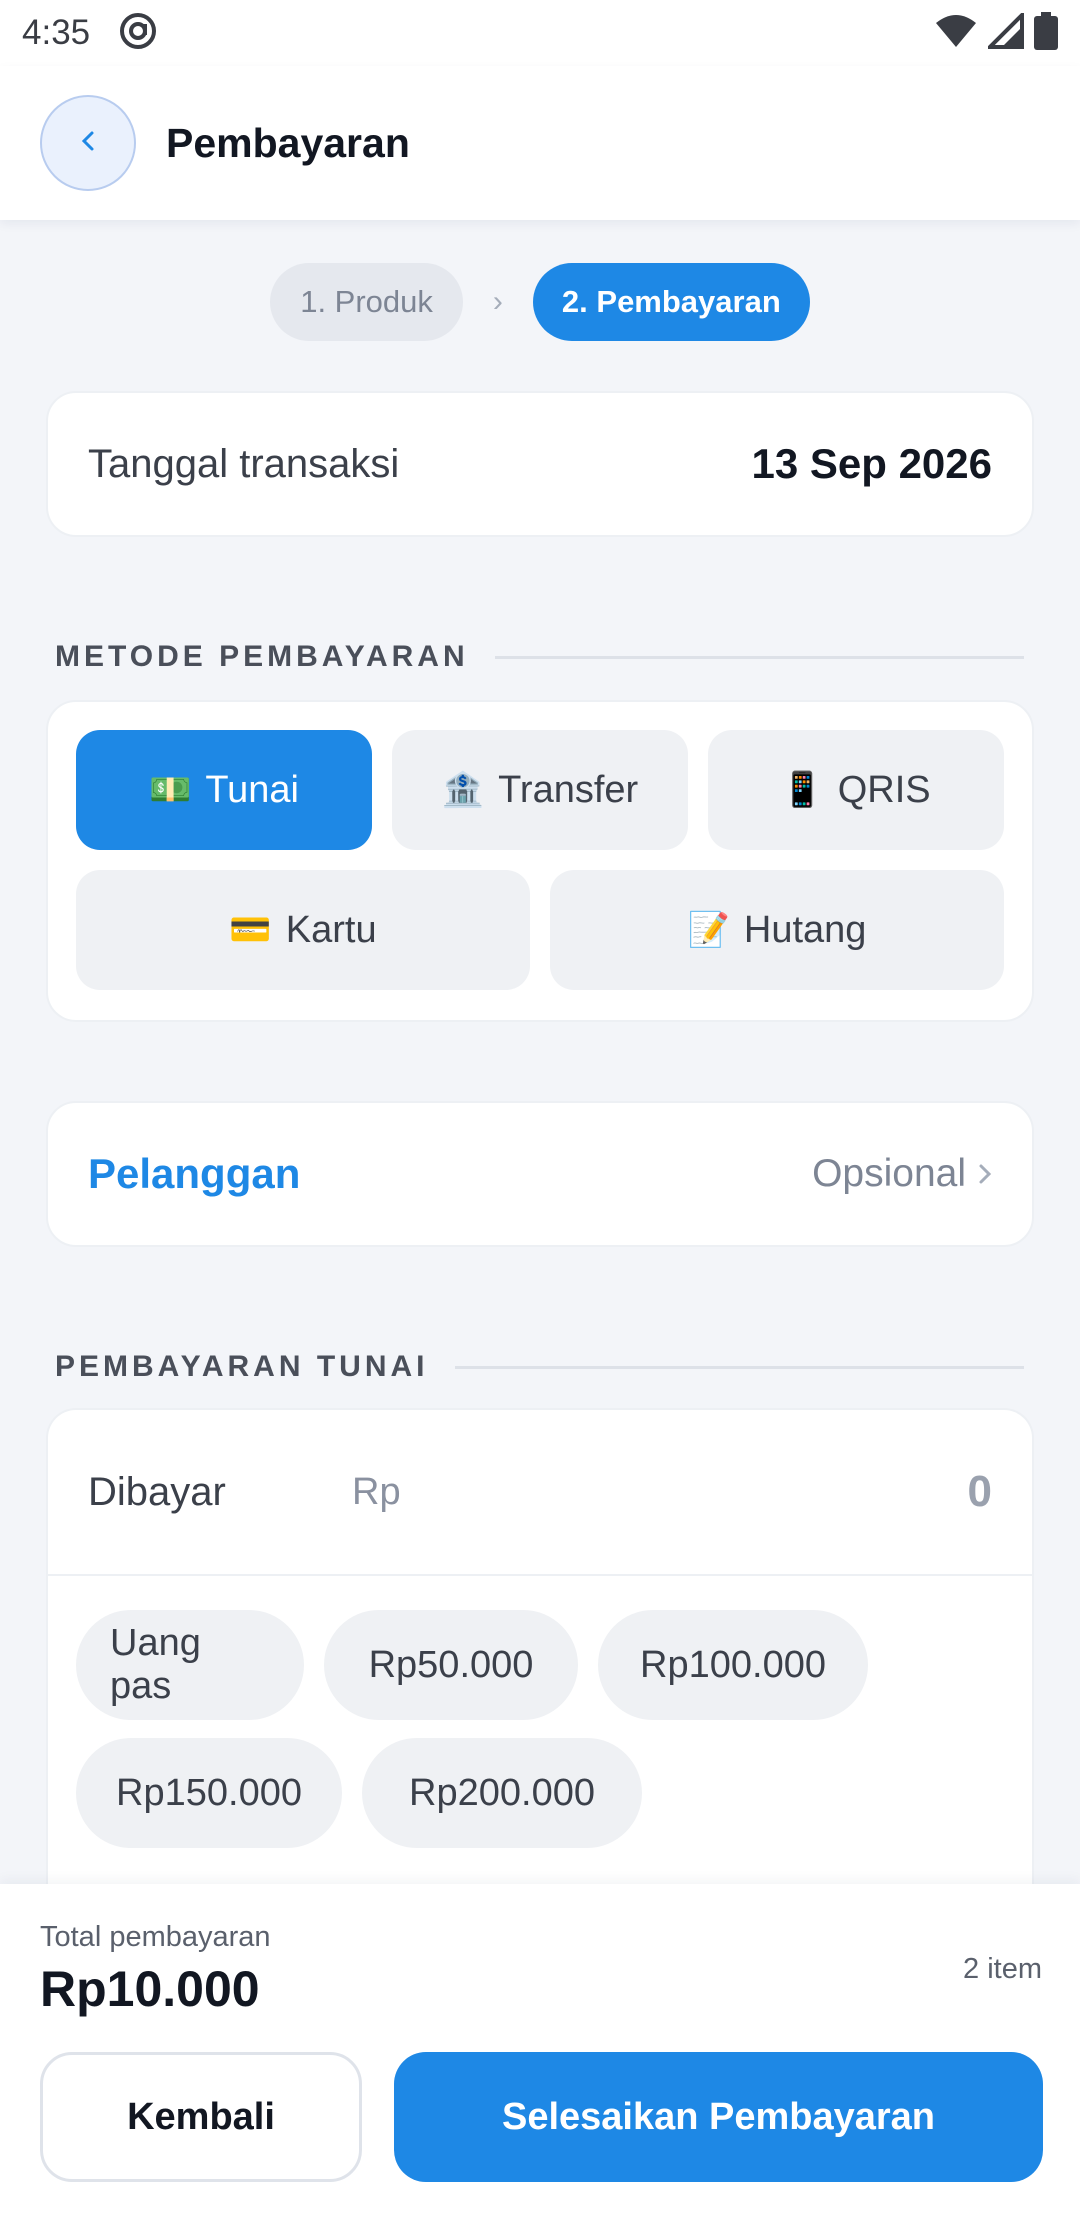 This screenshot has height=2220, width=1080. I want to click on item-count: 2 item, so click(1002, 1969).